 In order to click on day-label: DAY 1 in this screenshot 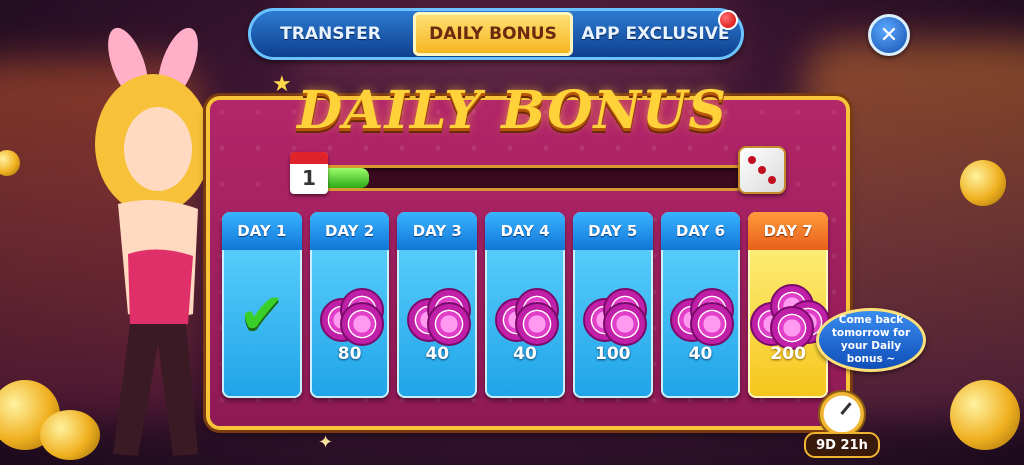, I will do `click(262, 231)`.